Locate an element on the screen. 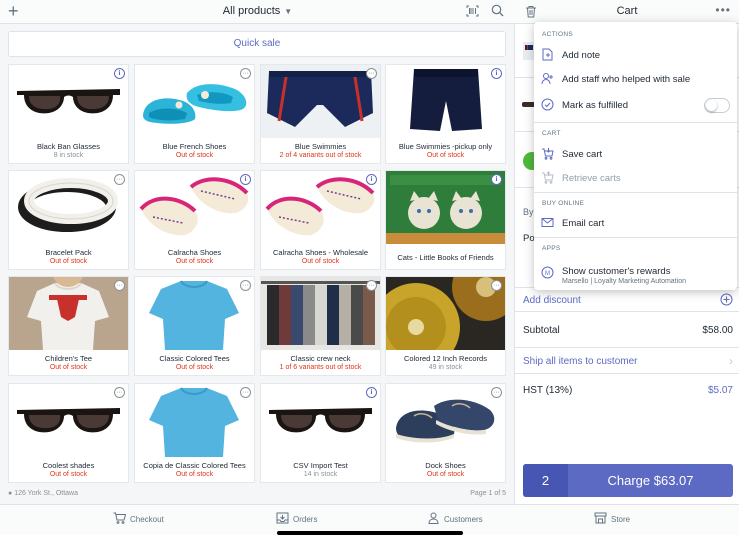 This screenshot has width=739, height=535. product-card: ··· Bracelet Pack Out of stock is located at coordinates (68, 220).